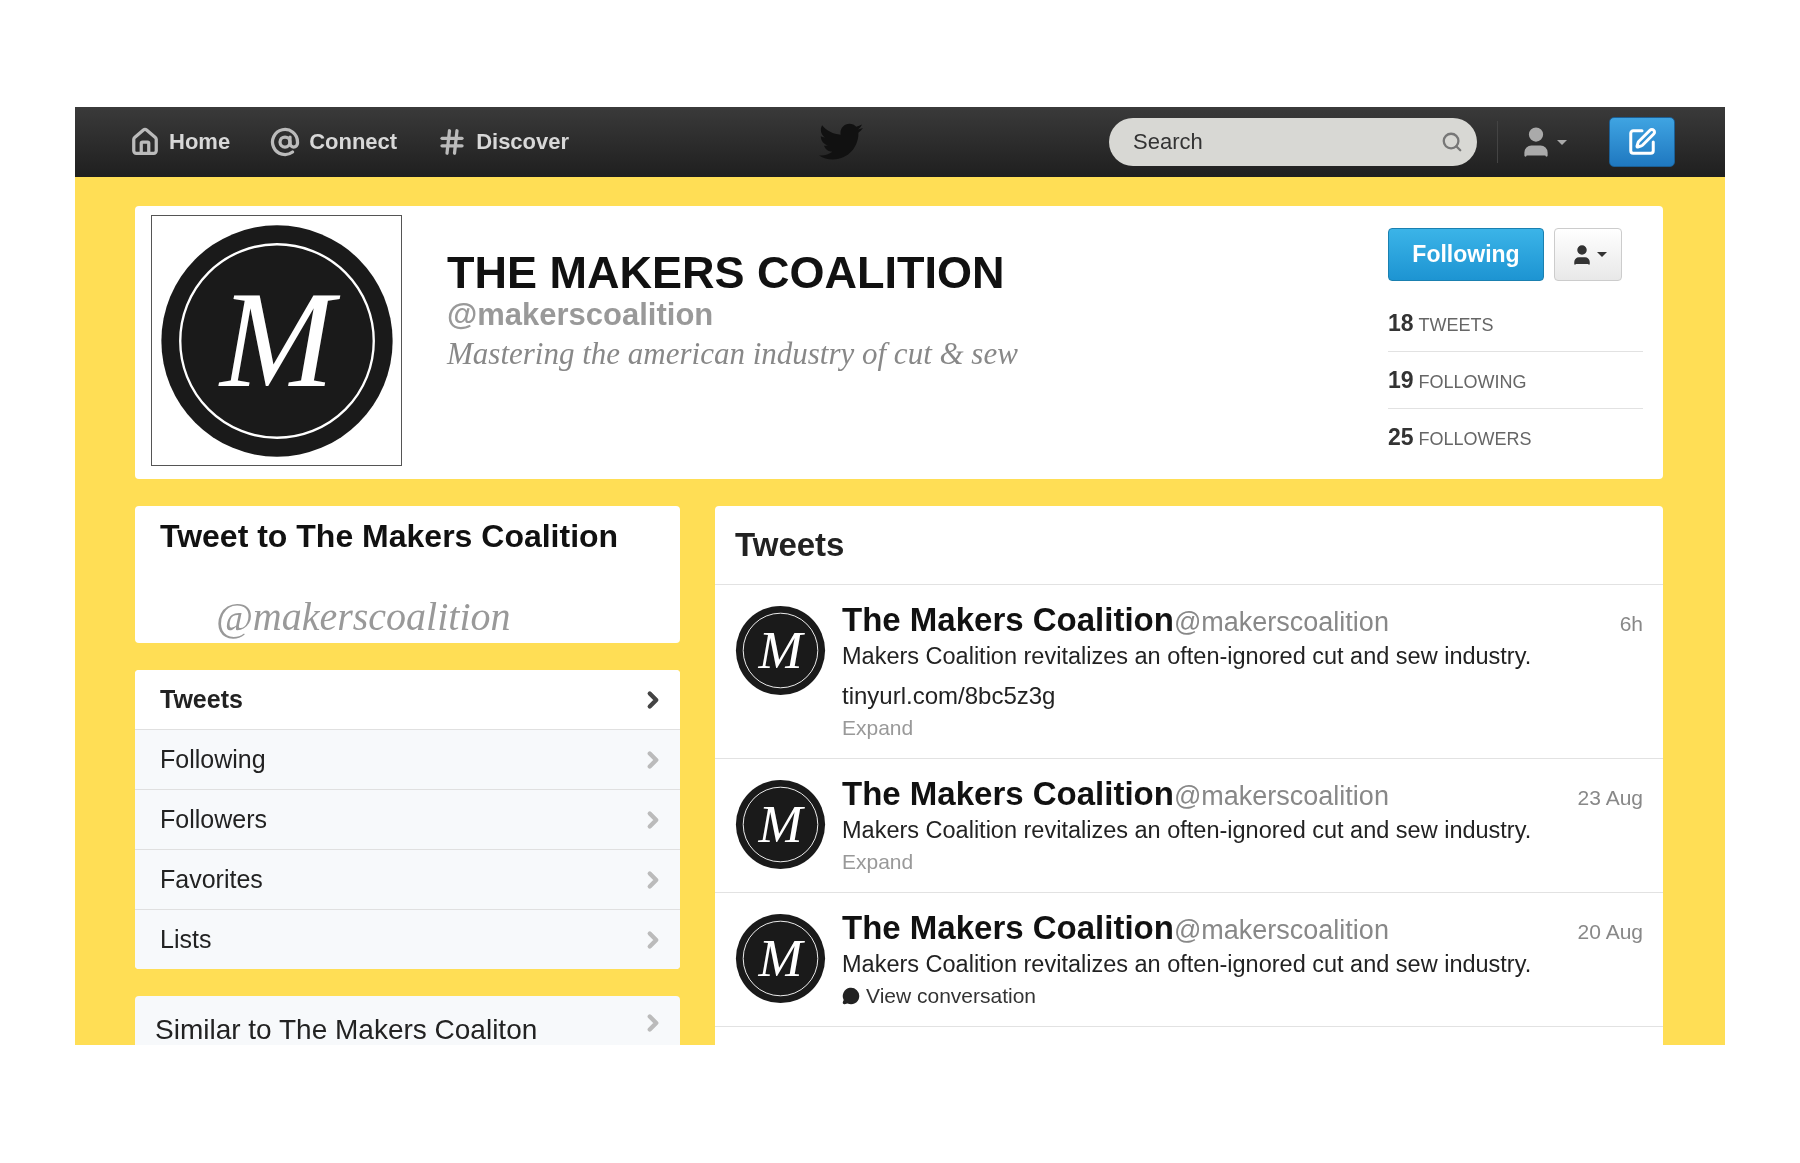  What do you see at coordinates (145, 142) in the screenshot?
I see `home-icon` at bounding box center [145, 142].